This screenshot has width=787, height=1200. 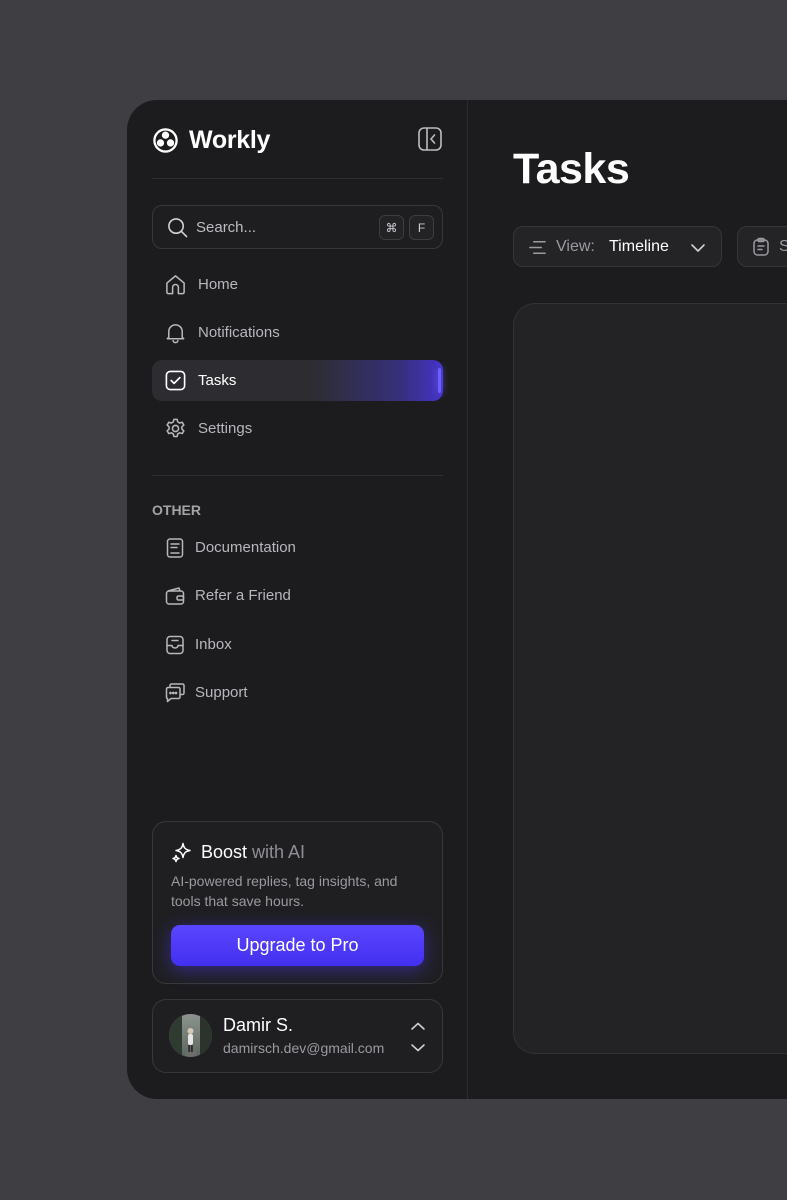 I want to click on boost-title: Boost with AI, so click(x=253, y=852).